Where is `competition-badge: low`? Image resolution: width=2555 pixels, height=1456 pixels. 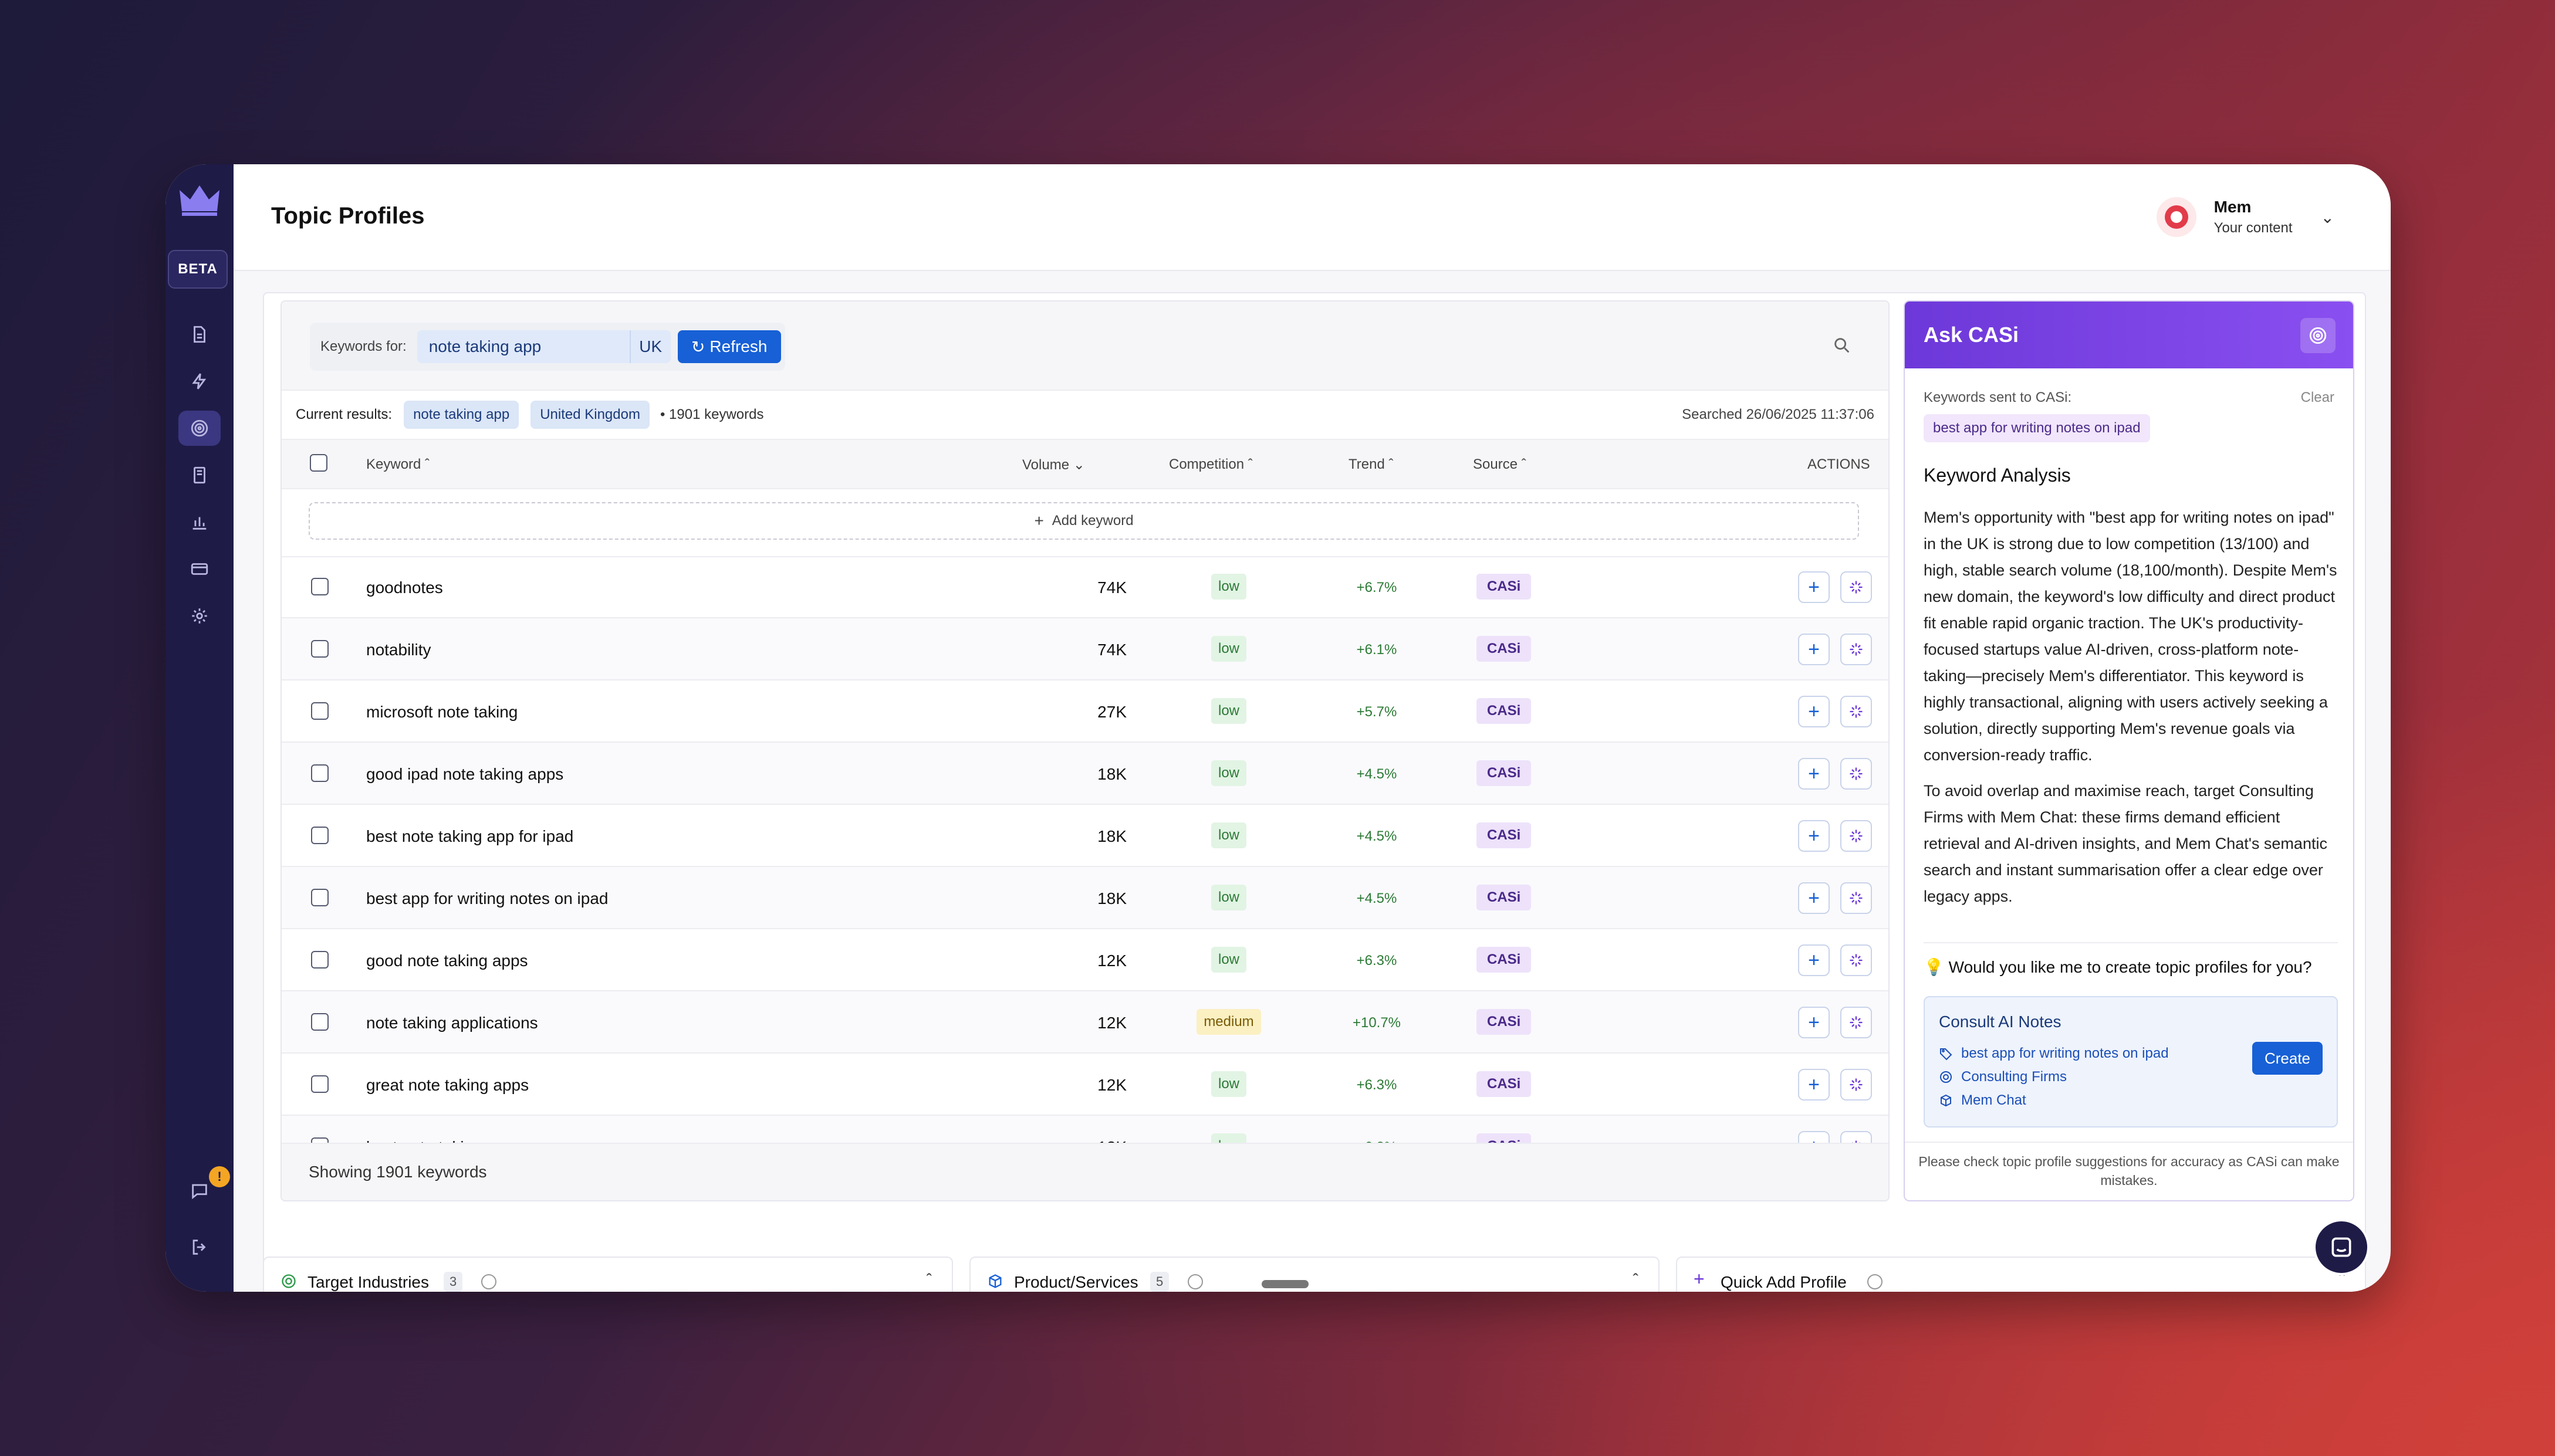
competition-badge: low is located at coordinates (1228, 835).